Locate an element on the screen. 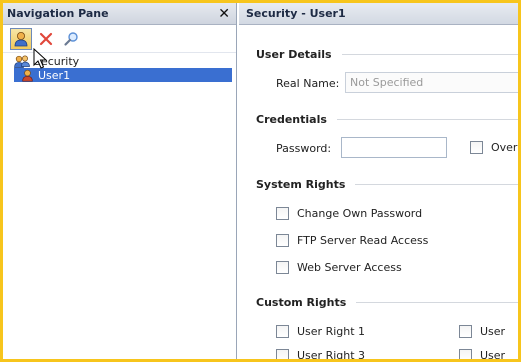  change-own-password-checkbox: Change Own Password is located at coordinates (349, 213).